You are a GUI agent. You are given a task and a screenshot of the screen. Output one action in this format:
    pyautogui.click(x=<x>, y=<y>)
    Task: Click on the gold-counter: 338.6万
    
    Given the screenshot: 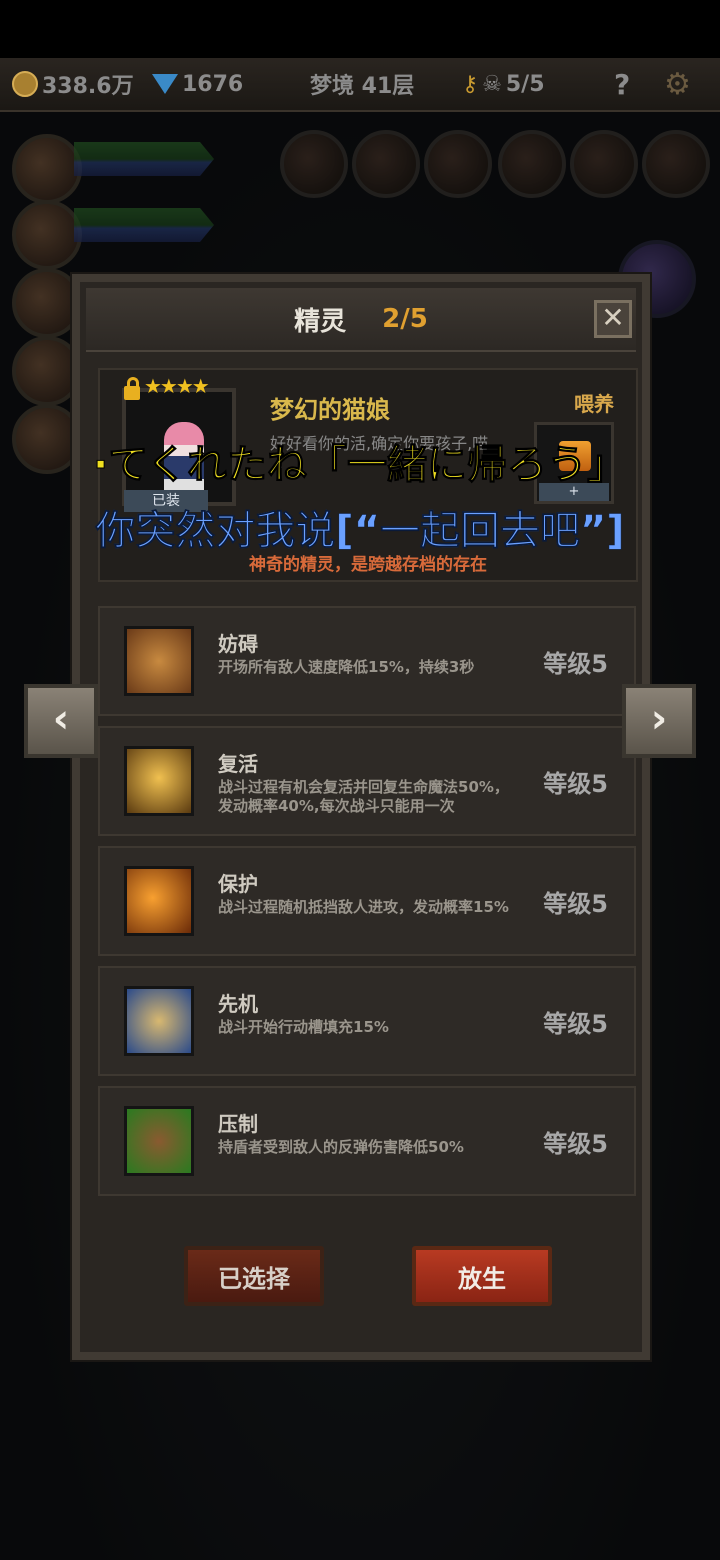 What is the action you would take?
    pyautogui.click(x=73, y=84)
    